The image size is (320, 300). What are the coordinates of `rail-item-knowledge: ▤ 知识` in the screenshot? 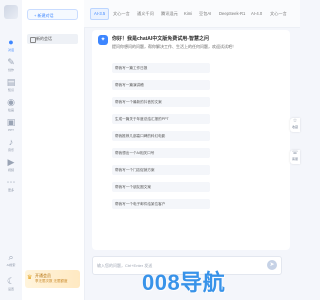 It's located at (11, 84).